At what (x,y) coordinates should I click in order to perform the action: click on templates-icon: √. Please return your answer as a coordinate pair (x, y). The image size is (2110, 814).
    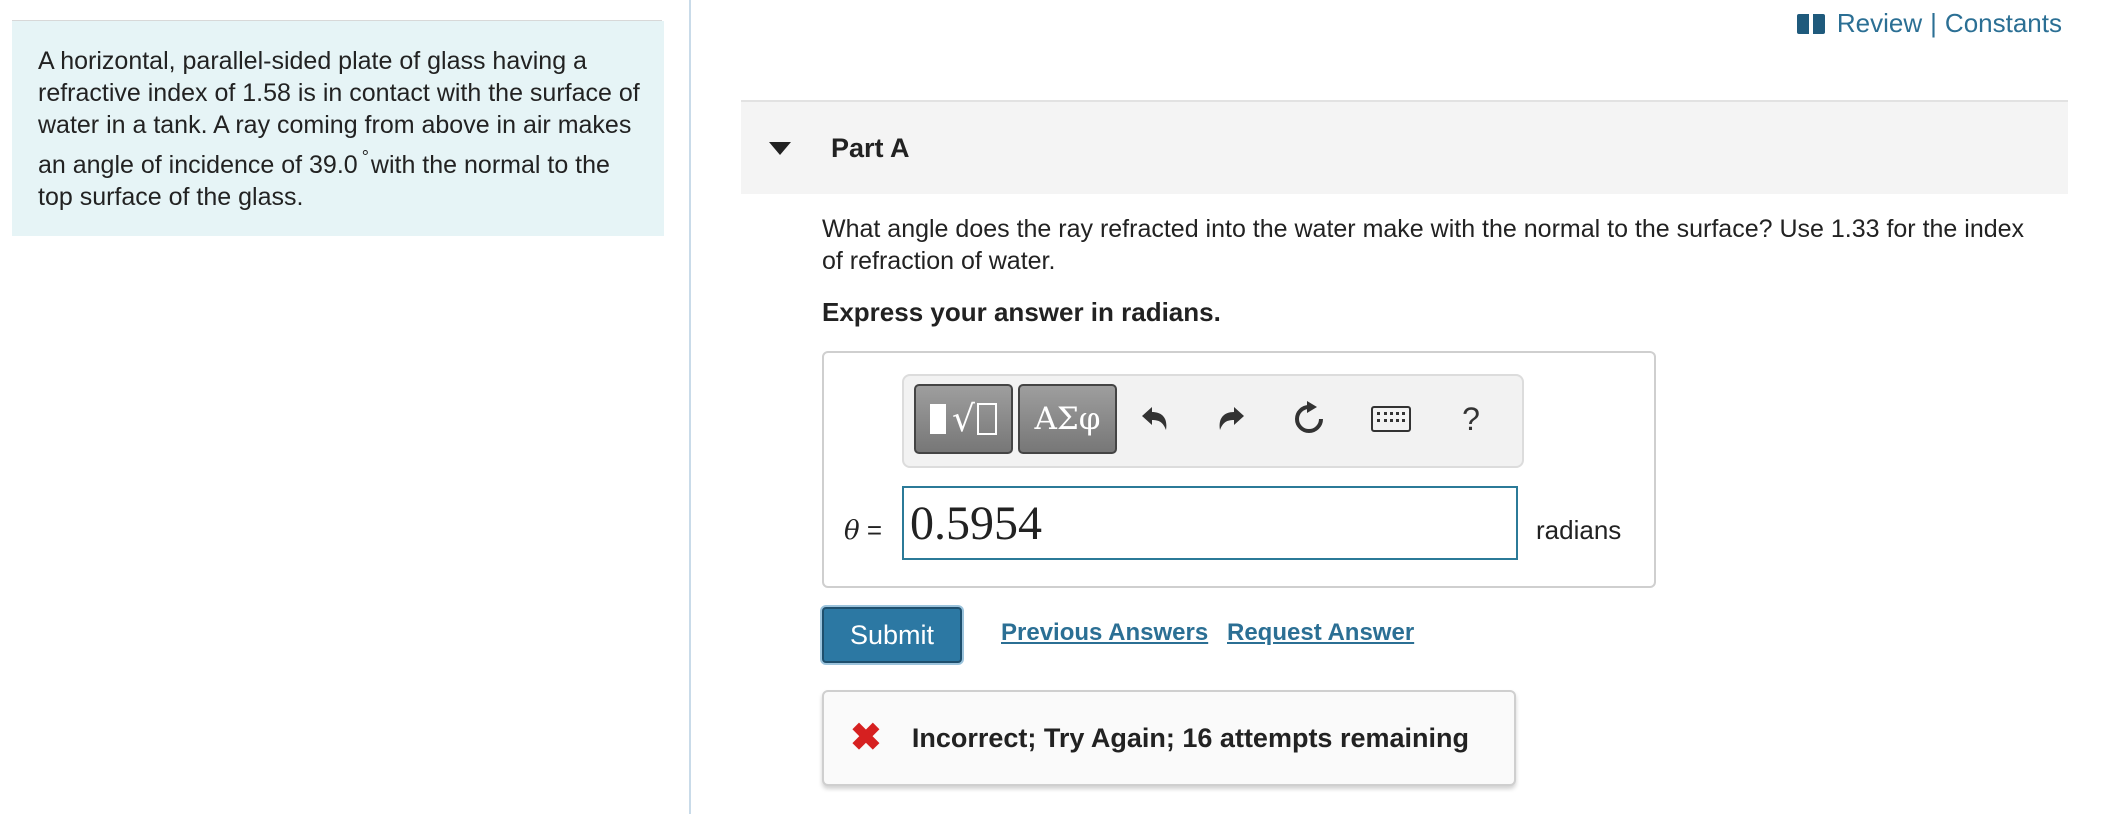
    Looking at the image, I should click on (963, 419).